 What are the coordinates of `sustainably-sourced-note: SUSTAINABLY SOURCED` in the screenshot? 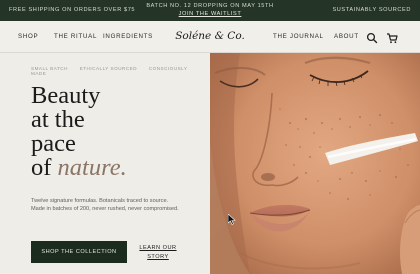 It's located at (371, 10).